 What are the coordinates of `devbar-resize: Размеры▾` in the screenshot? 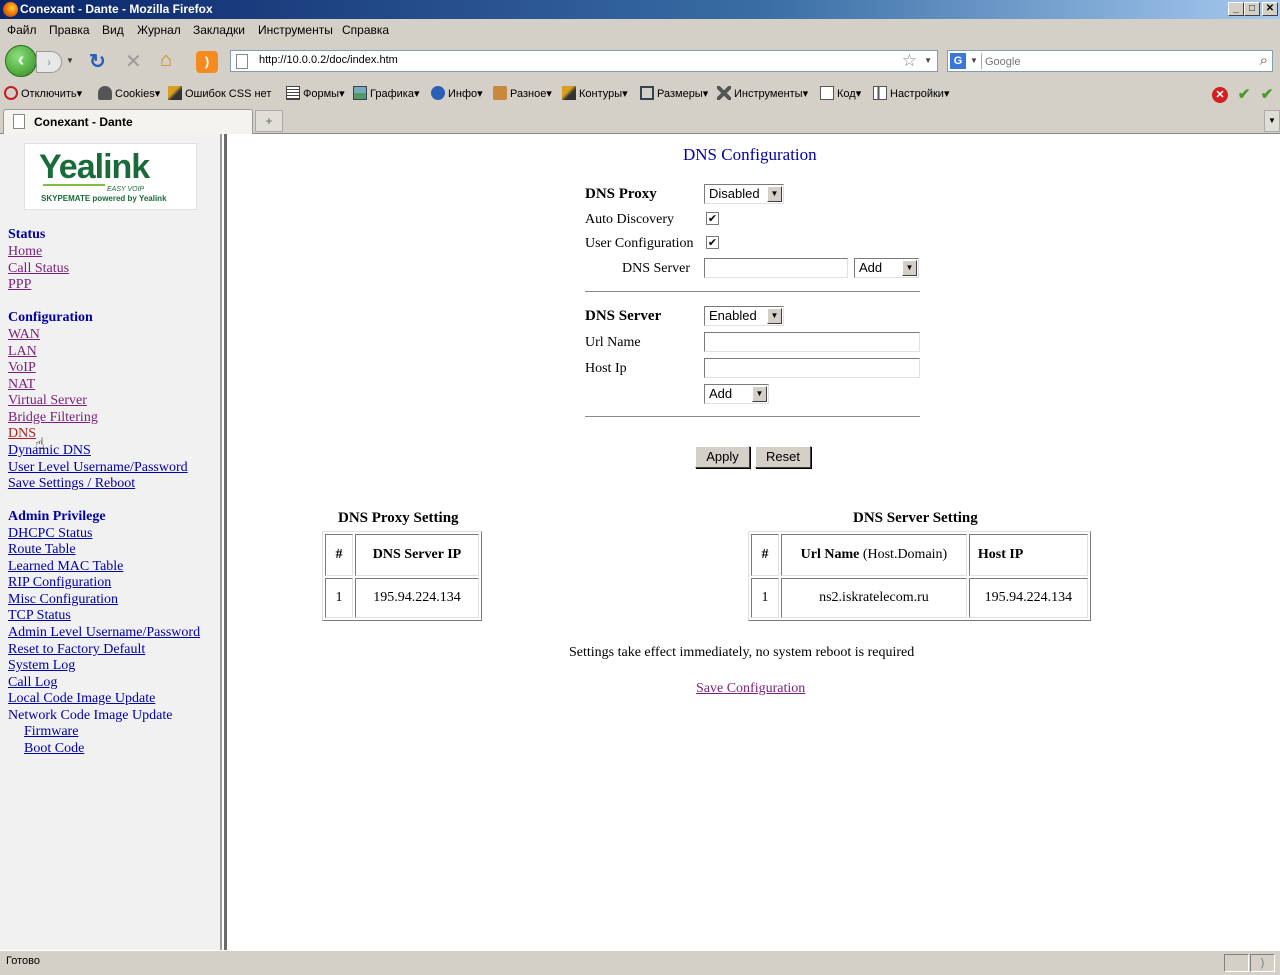 It's located at (674, 94).